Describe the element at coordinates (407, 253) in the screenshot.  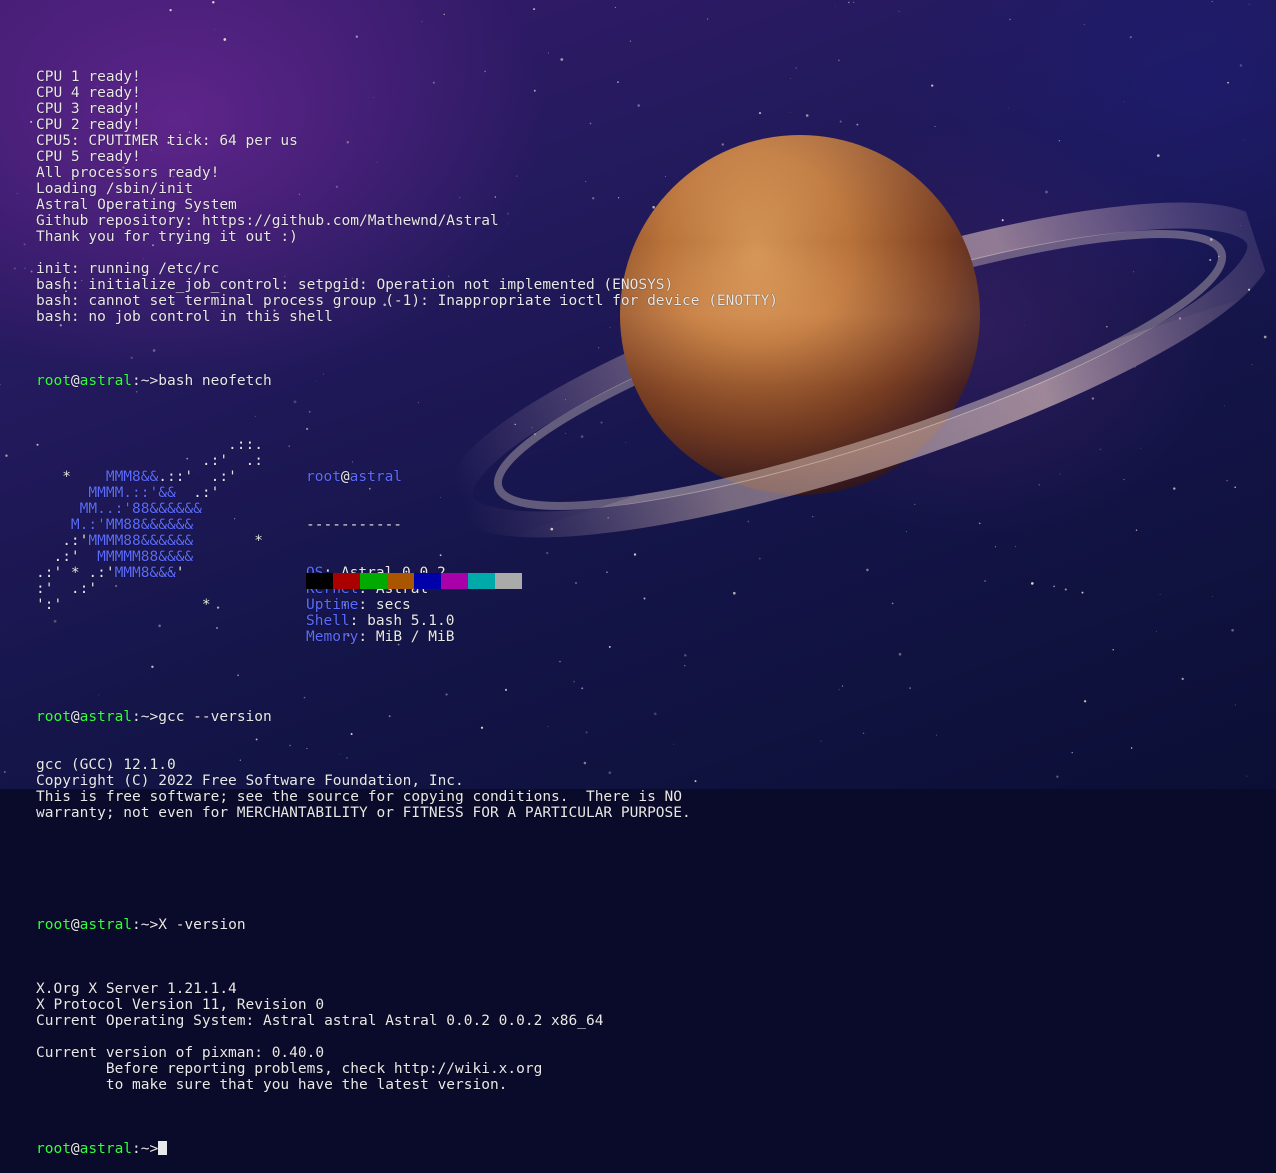
I see `boot-log-line` at that location.